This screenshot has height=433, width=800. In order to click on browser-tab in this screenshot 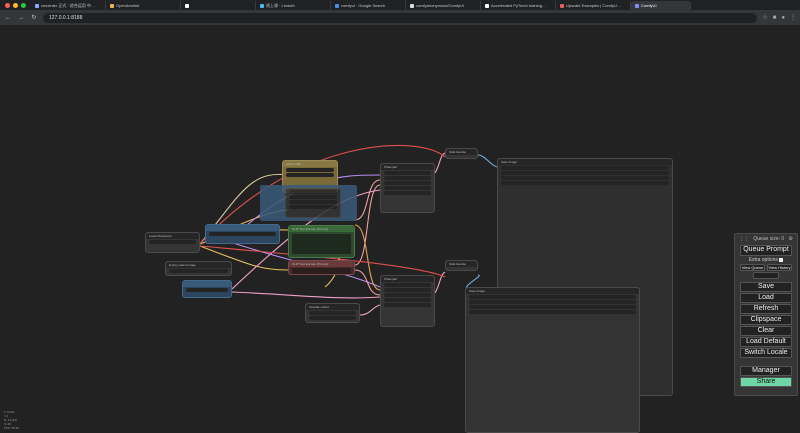, I will do `click(218, 5)`.